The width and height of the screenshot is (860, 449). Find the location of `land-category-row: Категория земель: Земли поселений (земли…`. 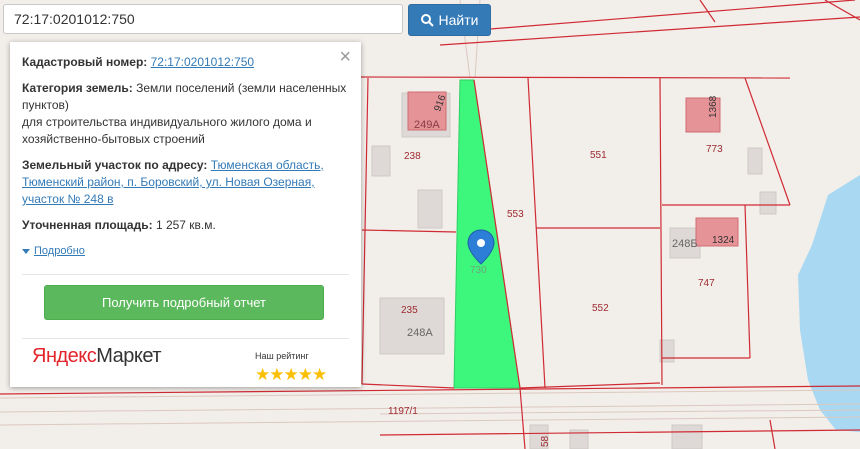

land-category-row: Категория земель: Земли поселений (земли… is located at coordinates (185, 114).